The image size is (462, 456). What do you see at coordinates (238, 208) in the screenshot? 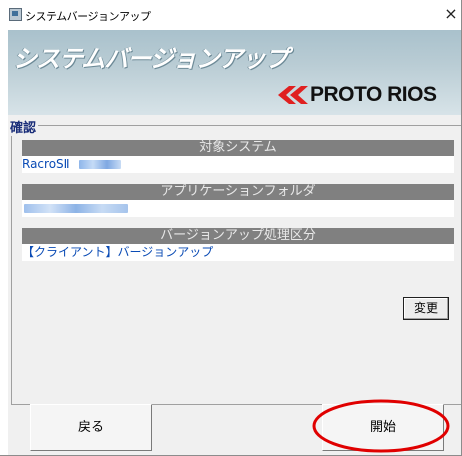
I see `section-value-app-folder` at bounding box center [238, 208].